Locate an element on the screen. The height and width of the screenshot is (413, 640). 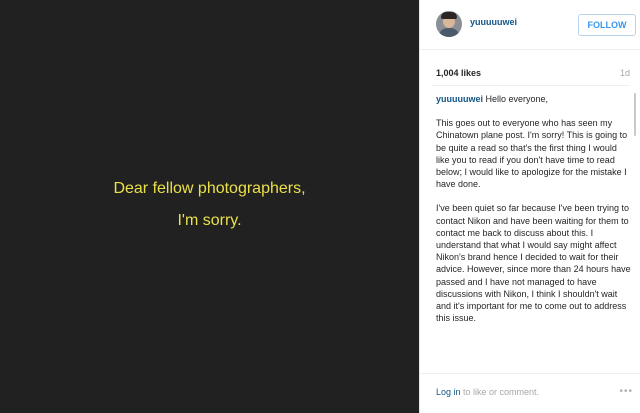
caption-scrollbar-thumb is located at coordinates (635, 114).